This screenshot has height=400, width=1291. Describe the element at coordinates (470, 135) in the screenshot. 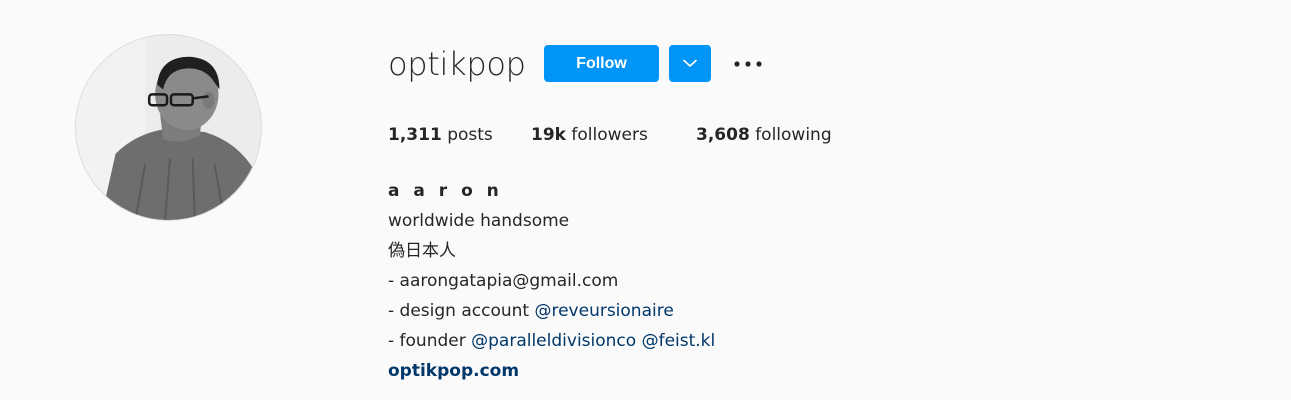

I see `posts-label: posts` at that location.